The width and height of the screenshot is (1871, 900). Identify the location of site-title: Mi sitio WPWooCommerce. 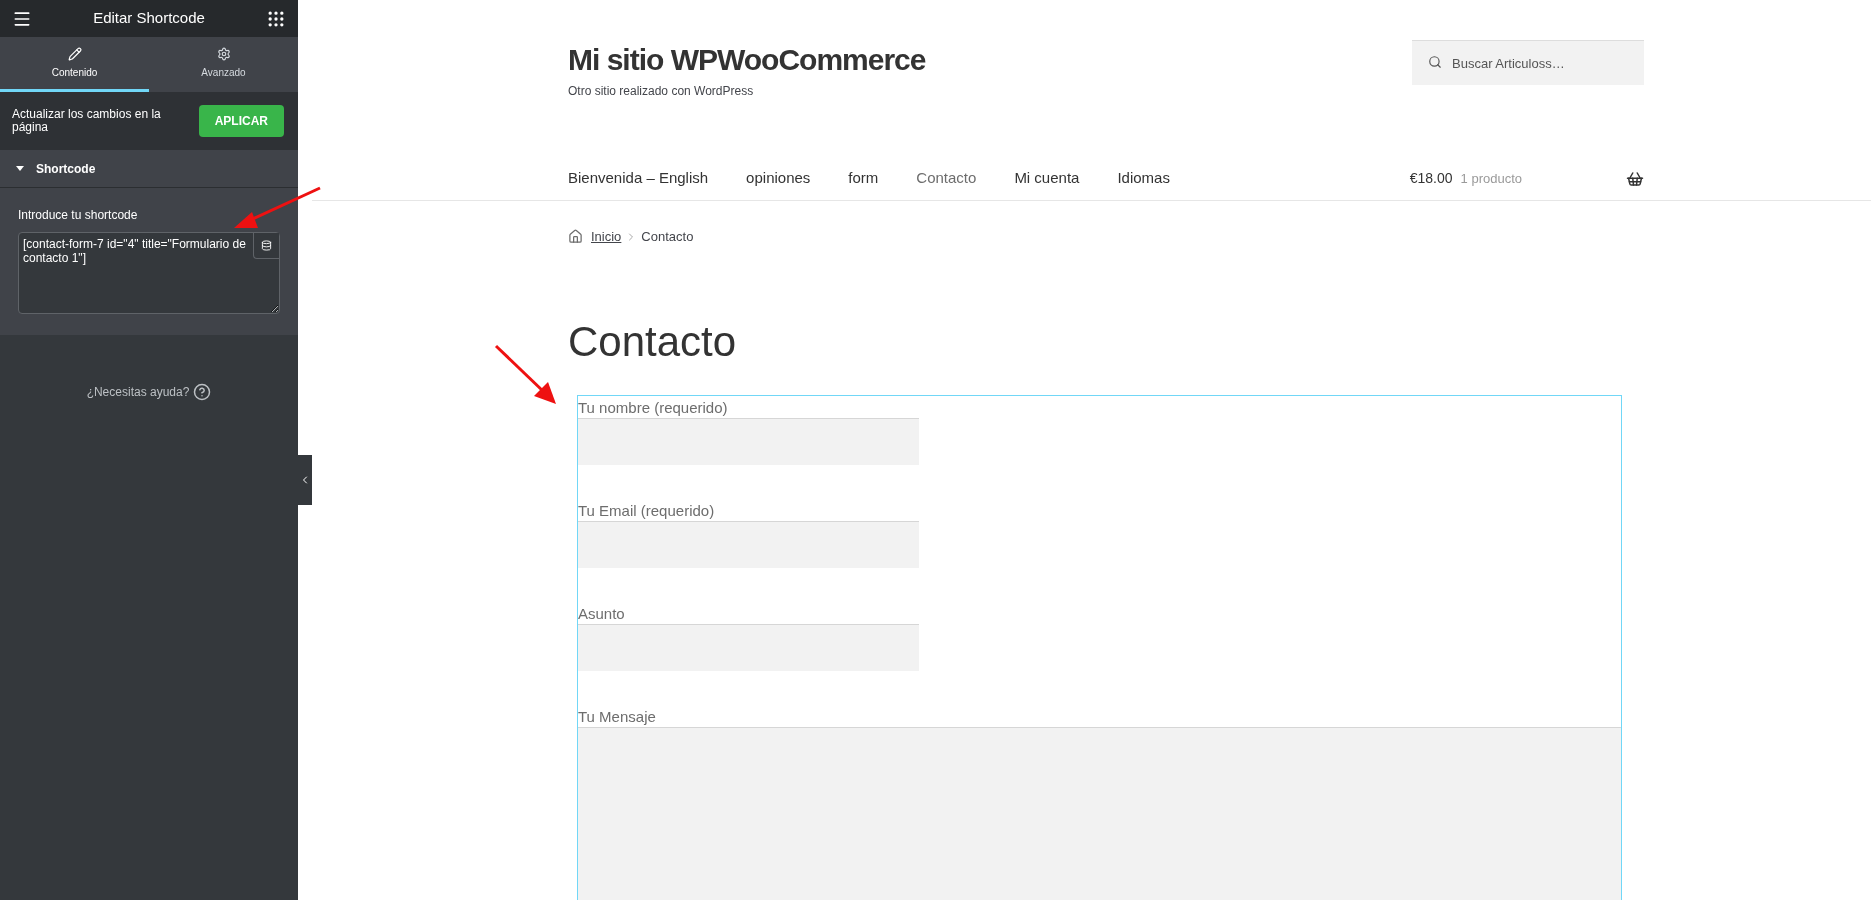
(747, 60).